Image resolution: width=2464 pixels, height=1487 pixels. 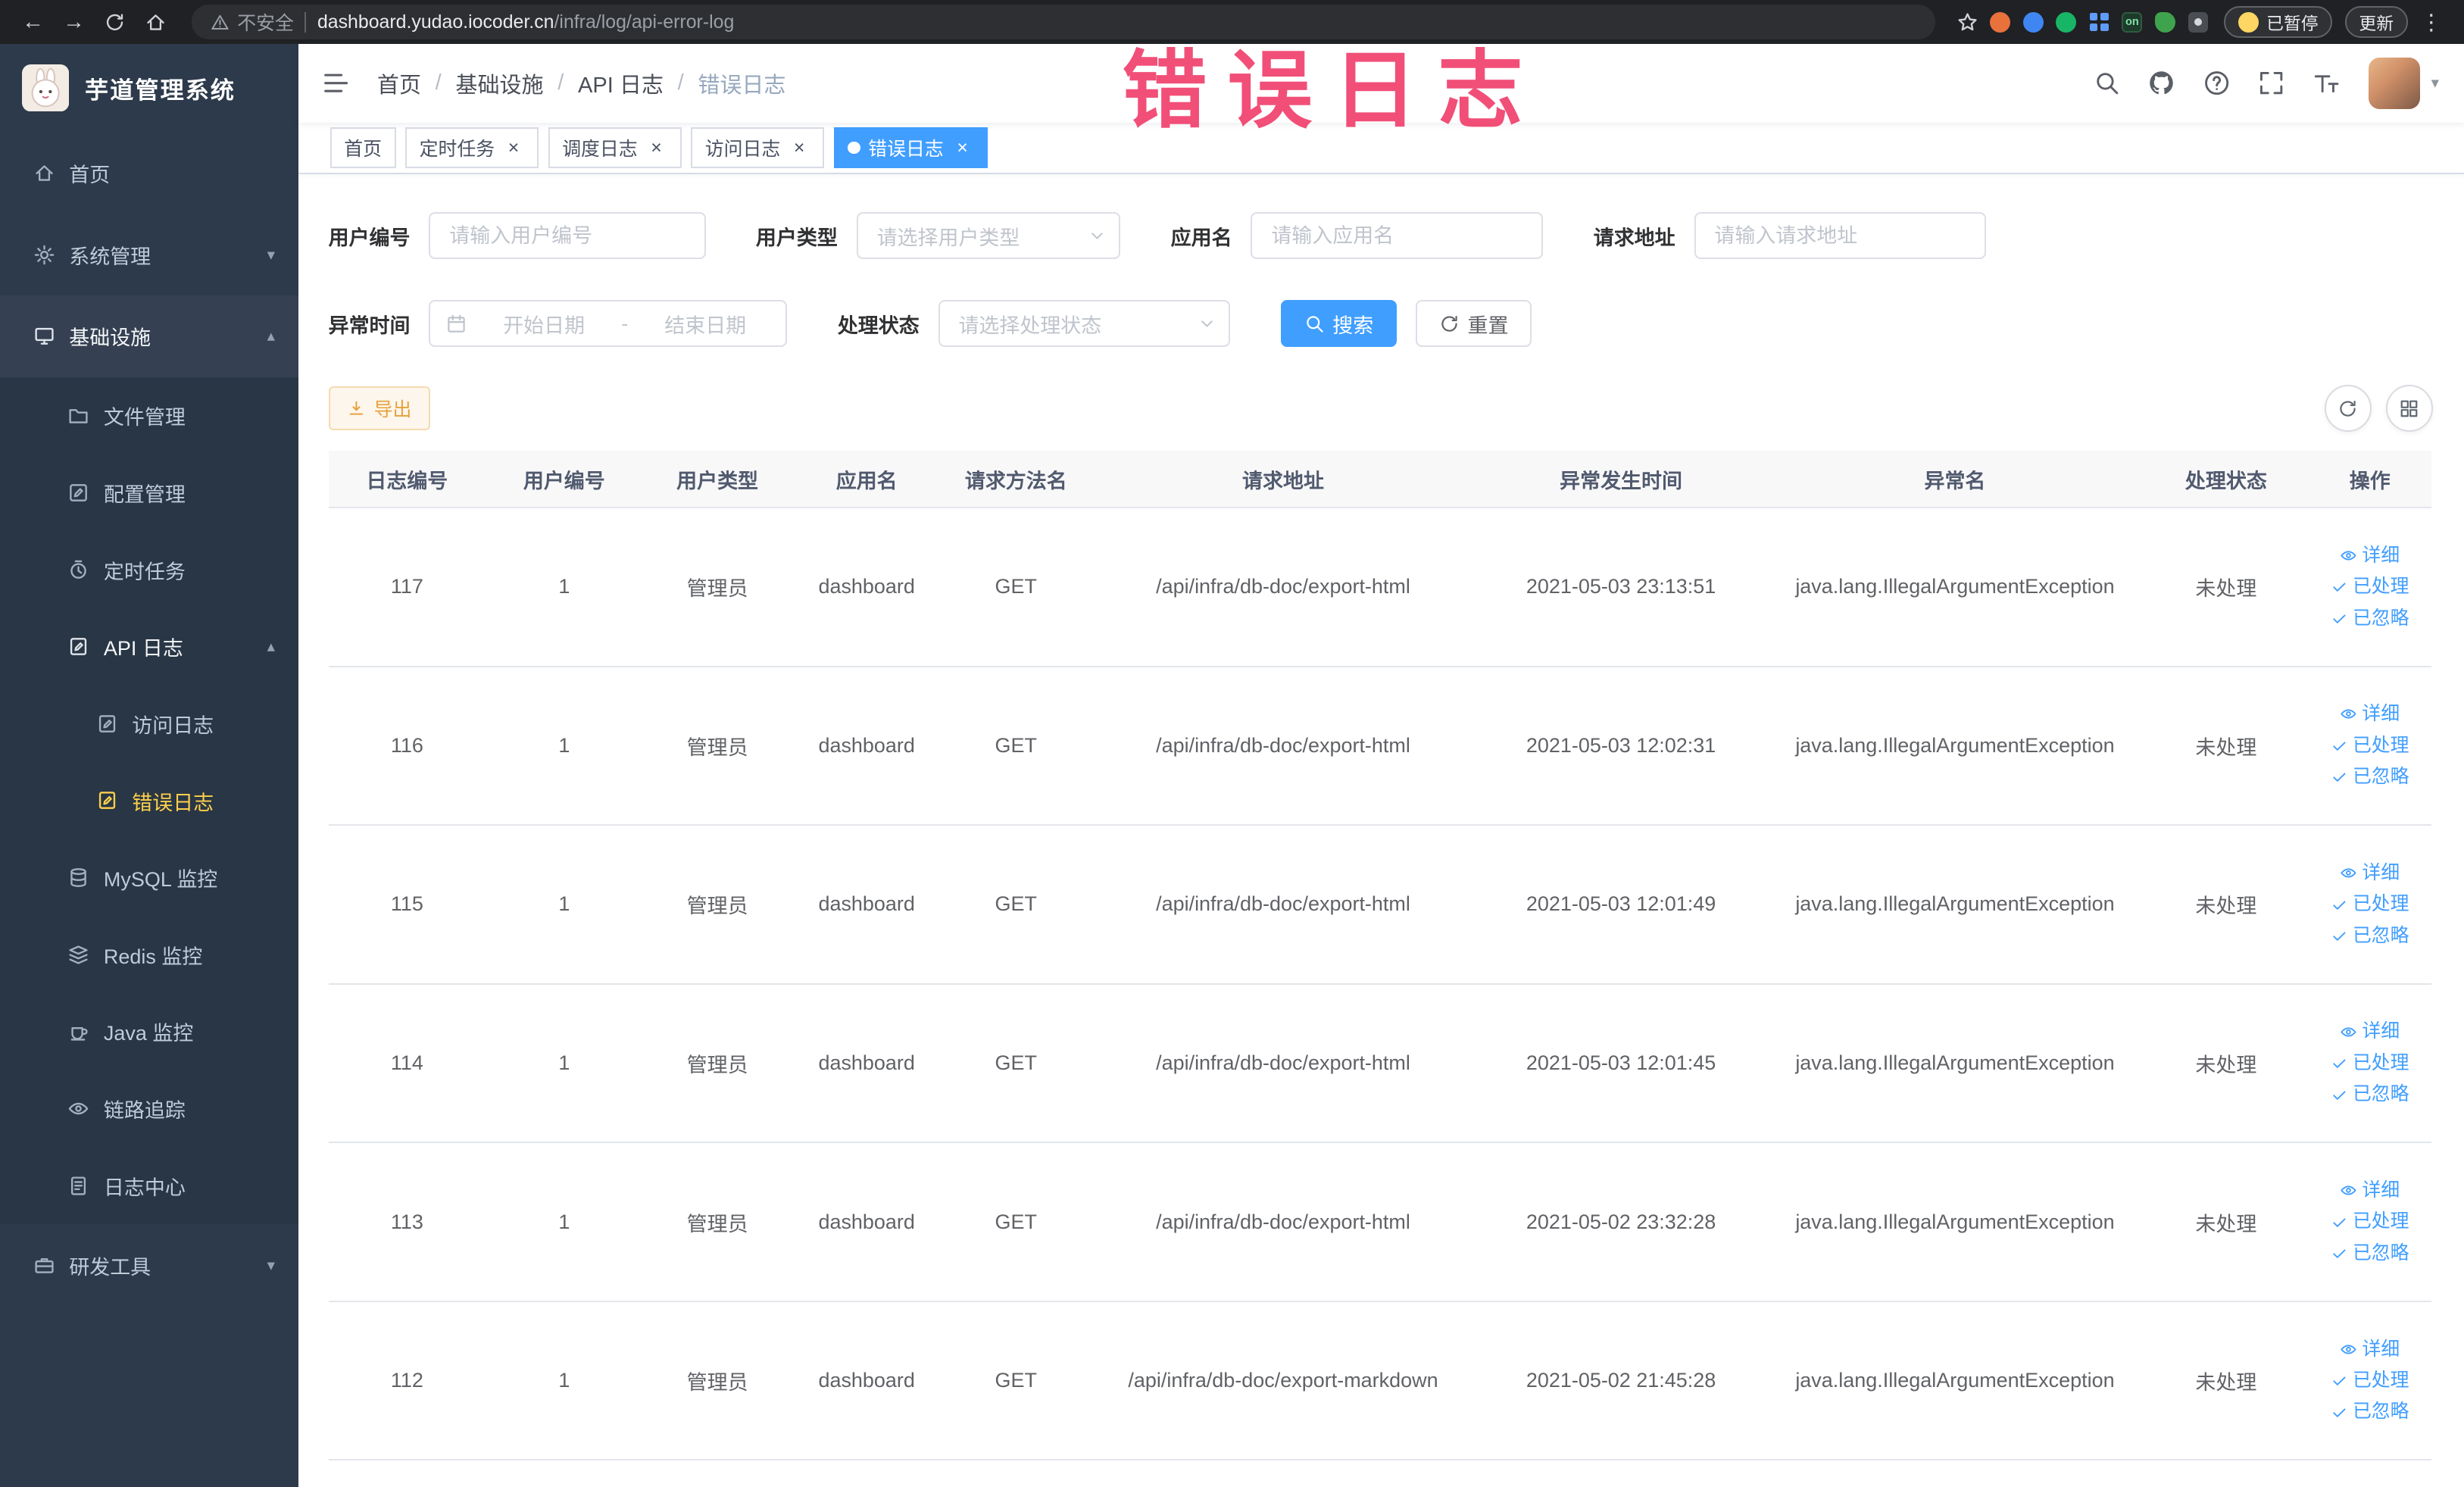 I want to click on reset-label: 重置, so click(x=1488, y=325).